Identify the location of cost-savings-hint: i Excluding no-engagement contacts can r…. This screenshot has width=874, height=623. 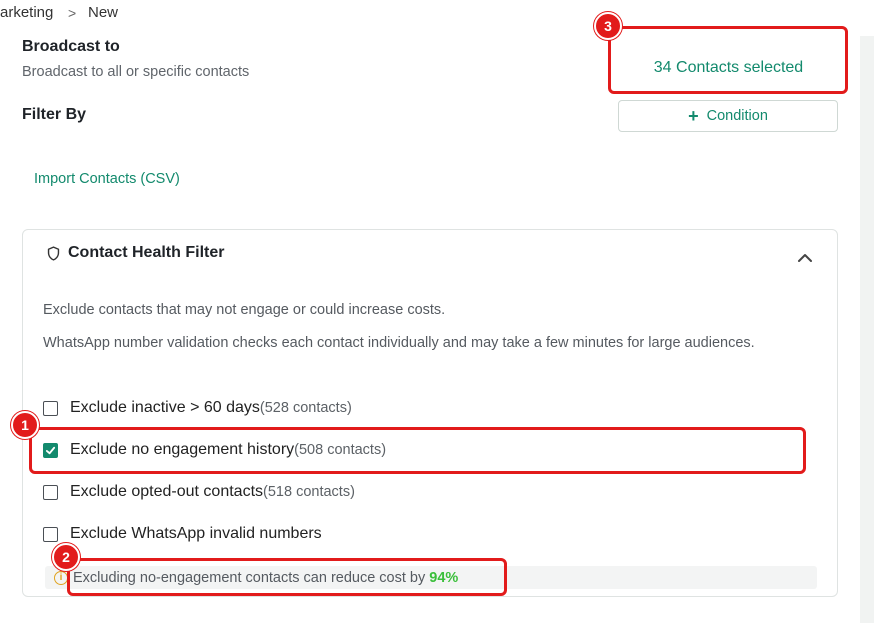
(431, 577).